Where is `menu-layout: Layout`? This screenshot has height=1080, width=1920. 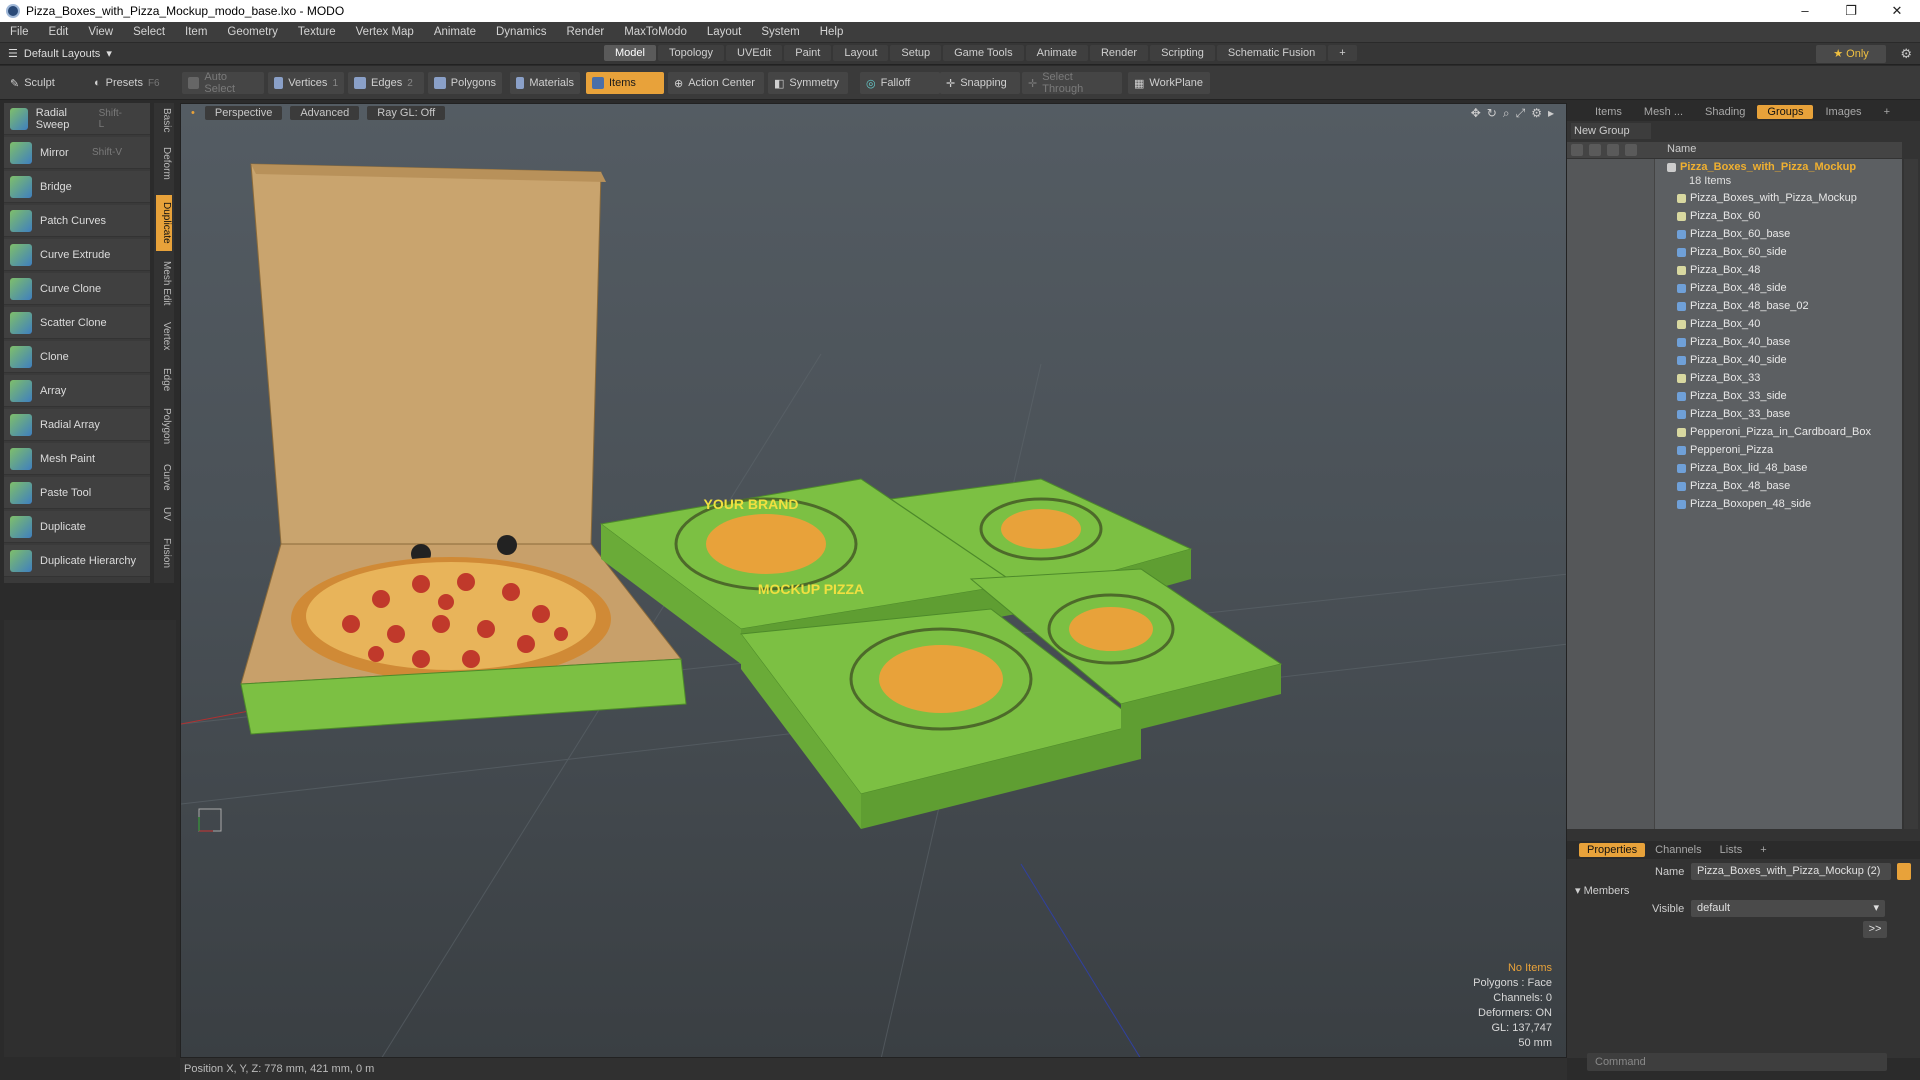
menu-layout: Layout is located at coordinates (724, 32).